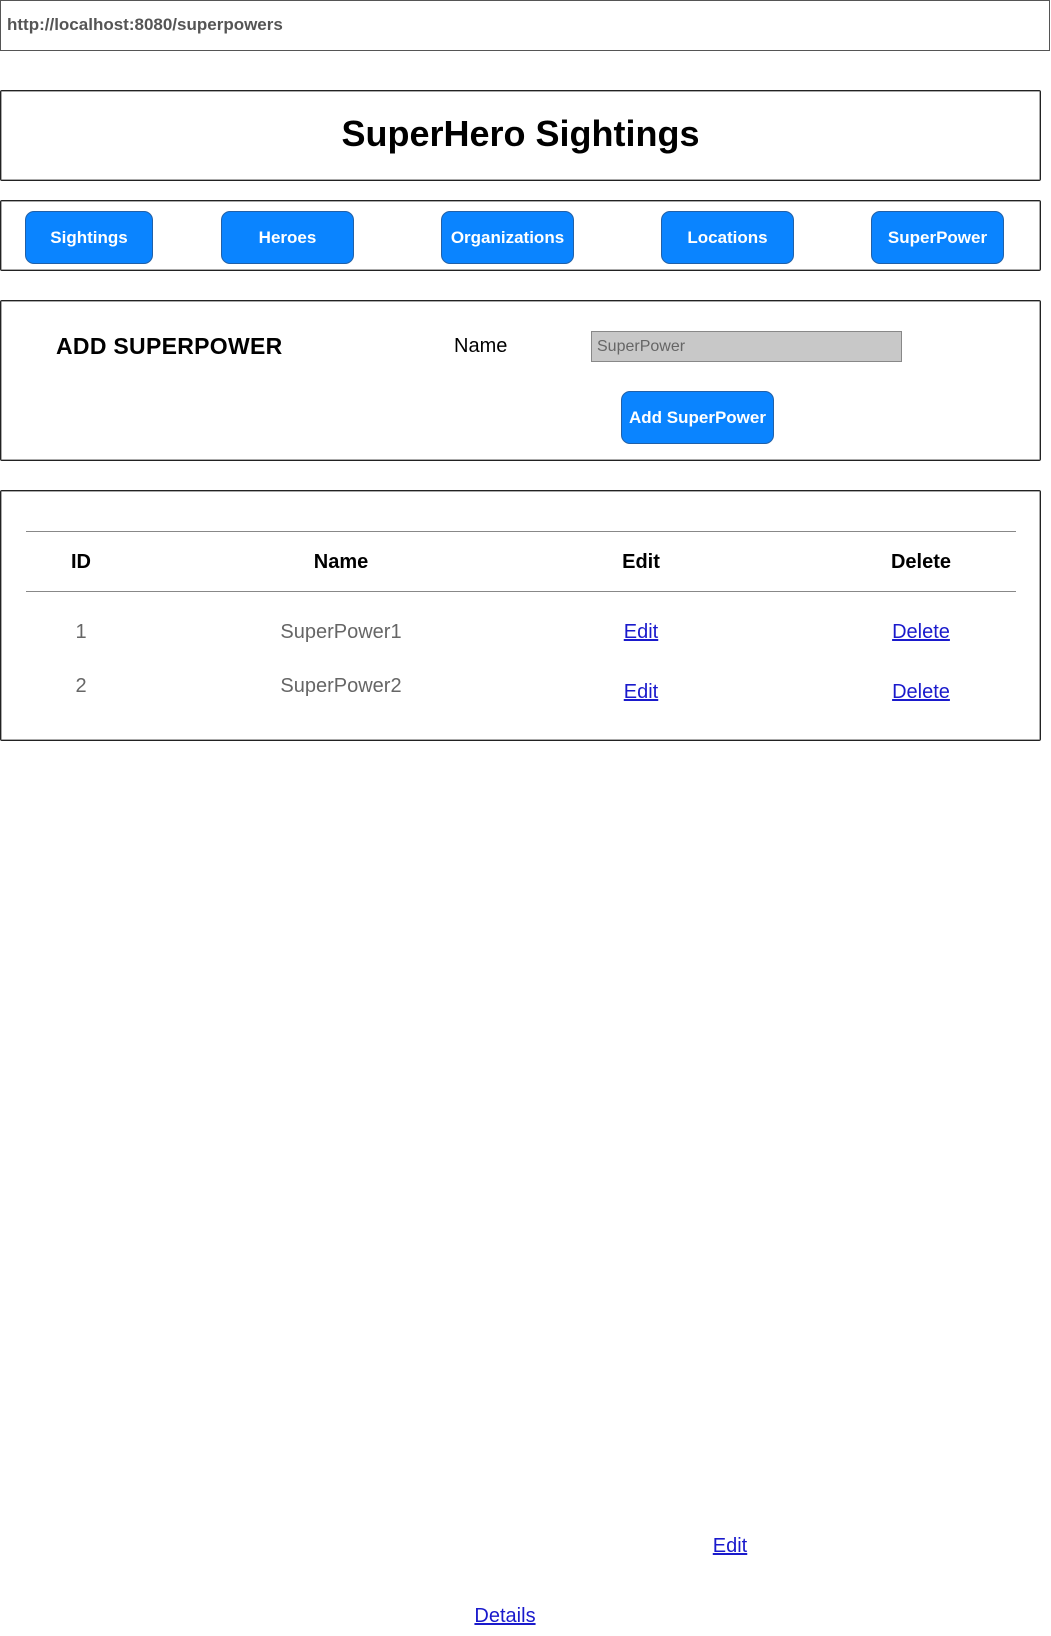  I want to click on nav-organizations-button: Organizations, so click(507, 237).